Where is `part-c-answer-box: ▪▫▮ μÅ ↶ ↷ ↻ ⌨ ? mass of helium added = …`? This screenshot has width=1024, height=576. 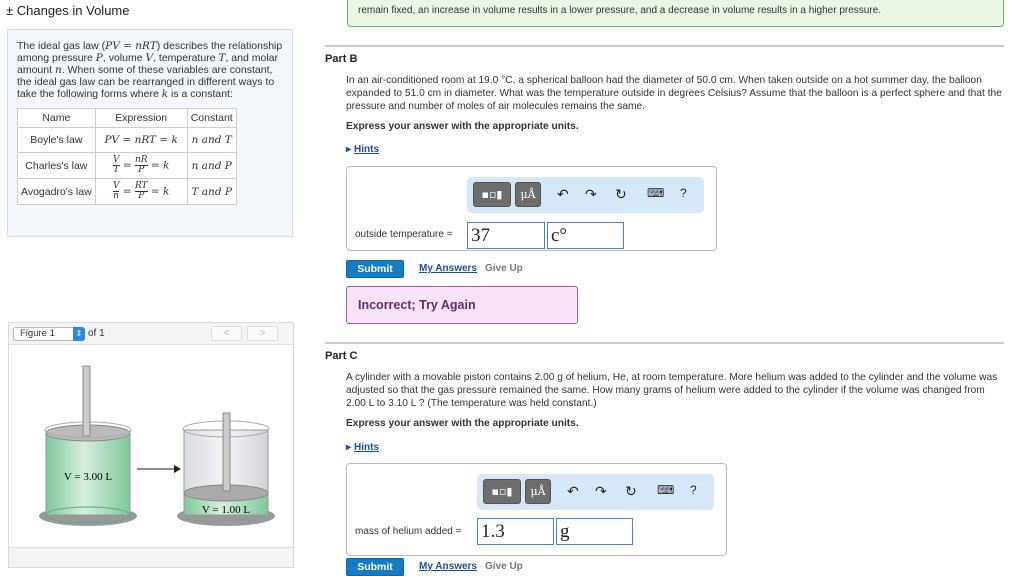
part-c-answer-box: ▪▫▮ μÅ ↶ ↷ ↻ ⌨ ? mass of helium added = … is located at coordinates (536, 509).